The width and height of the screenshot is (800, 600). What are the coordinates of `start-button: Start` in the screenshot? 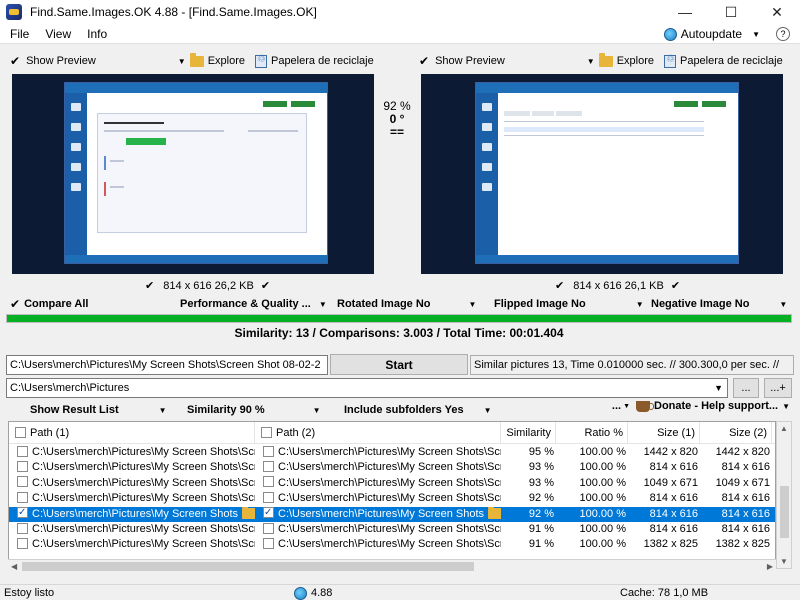 It's located at (399, 364).